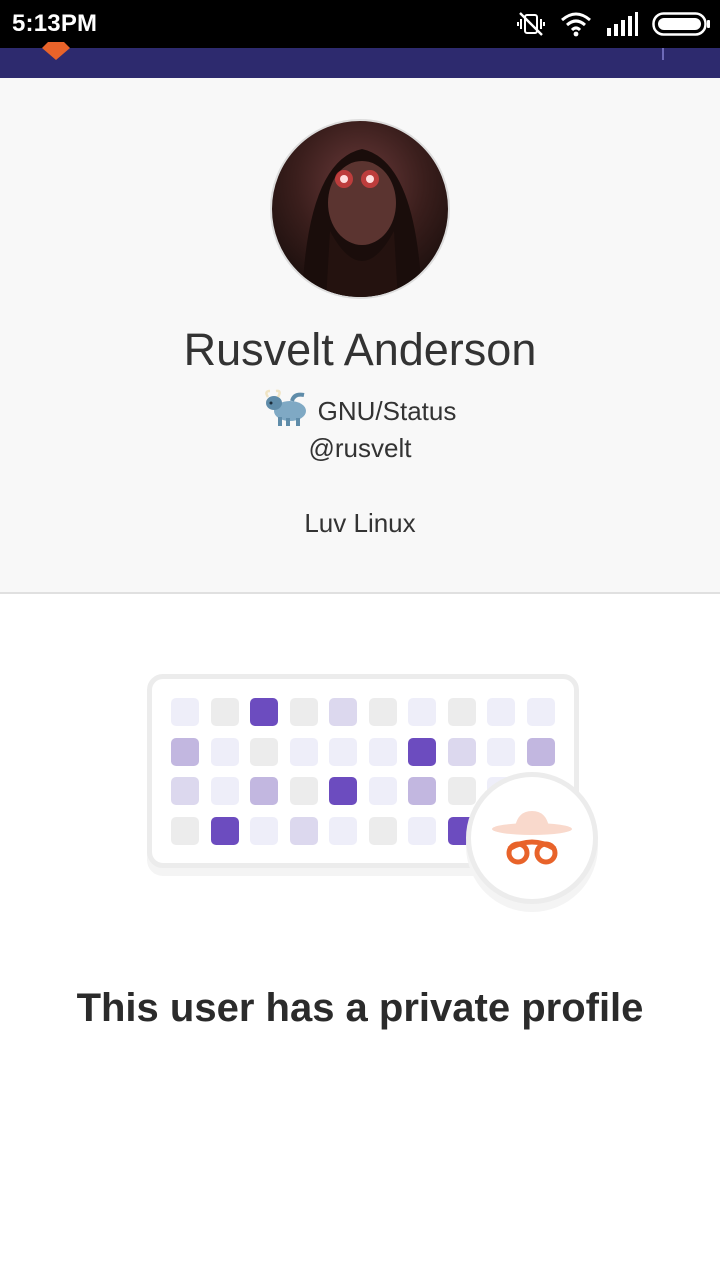 The image size is (720, 1280). I want to click on avatar, so click(360, 209).